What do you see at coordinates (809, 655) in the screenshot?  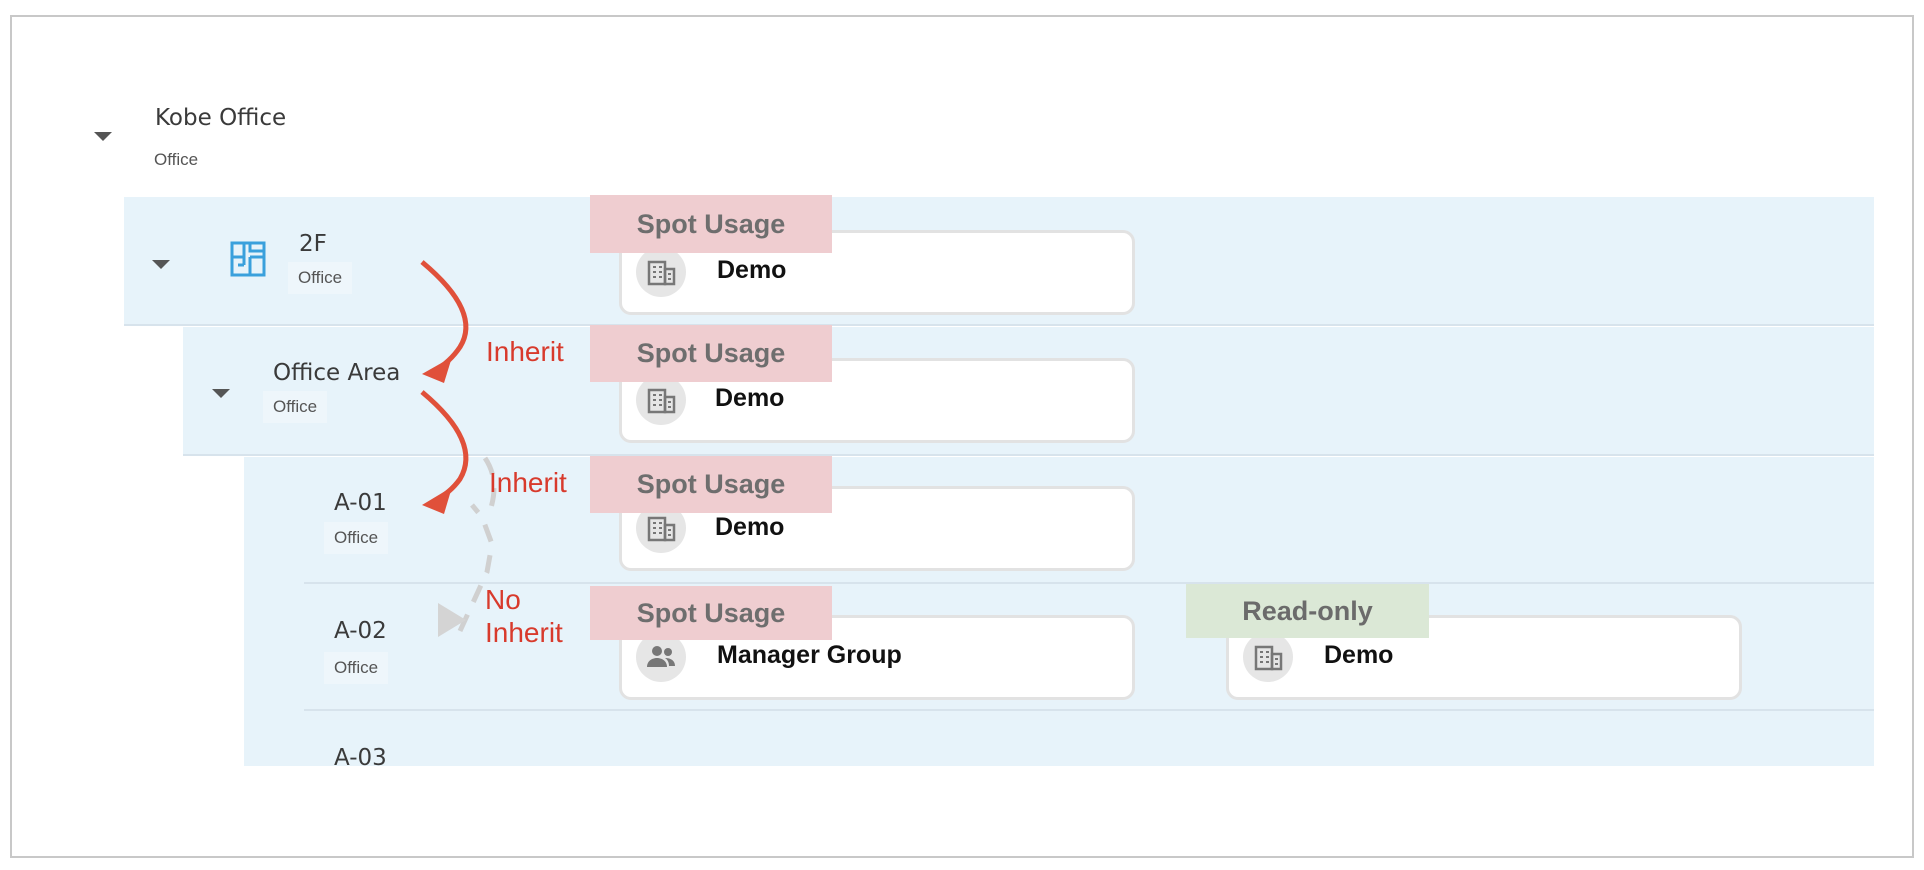 I see `spot-usage-holder: Manager Group` at bounding box center [809, 655].